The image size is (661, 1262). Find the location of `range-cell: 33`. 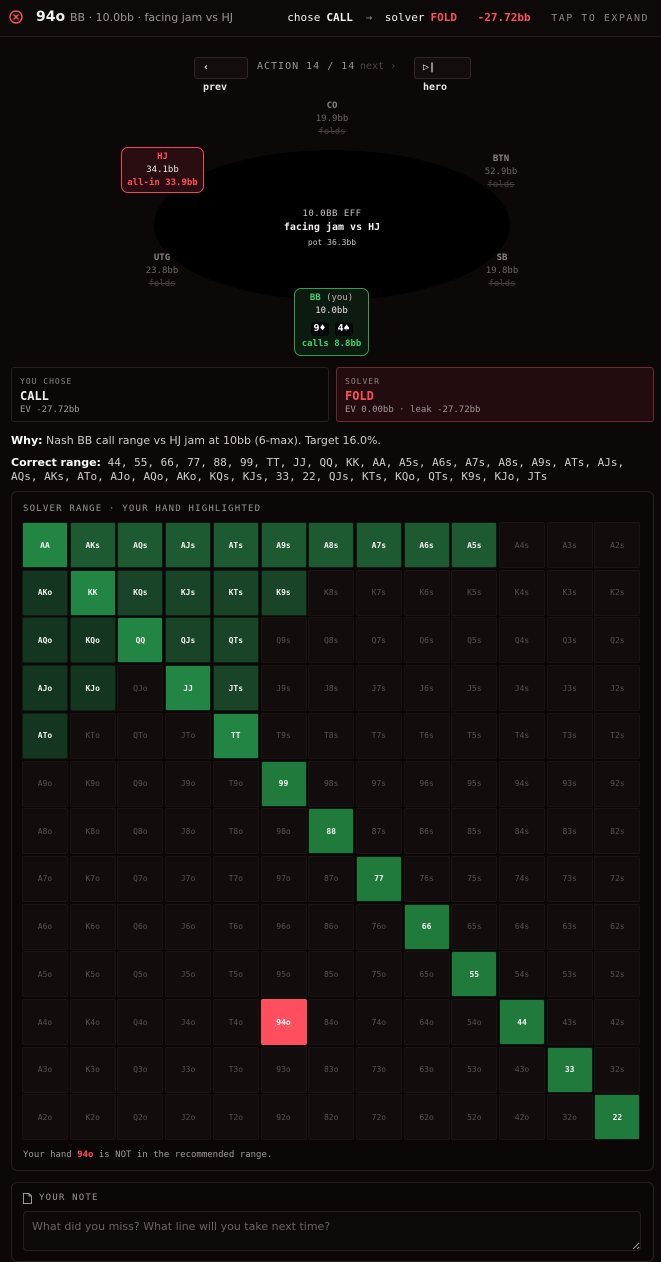

range-cell: 33 is located at coordinates (569, 1069).